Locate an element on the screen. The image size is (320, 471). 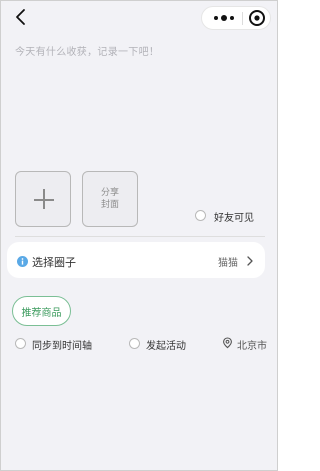
chevron-left-icon is located at coordinates (20, 17).